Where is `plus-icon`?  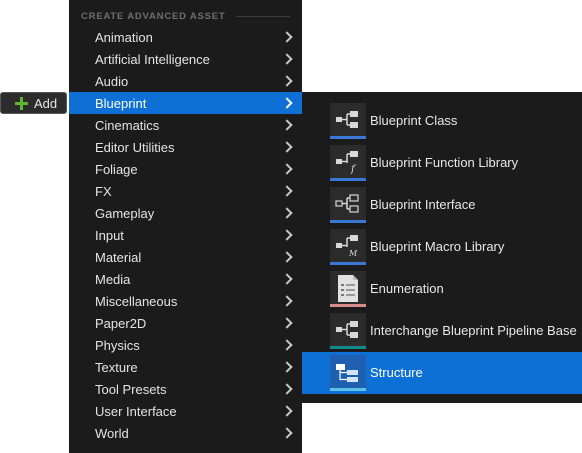
plus-icon is located at coordinates (21, 103).